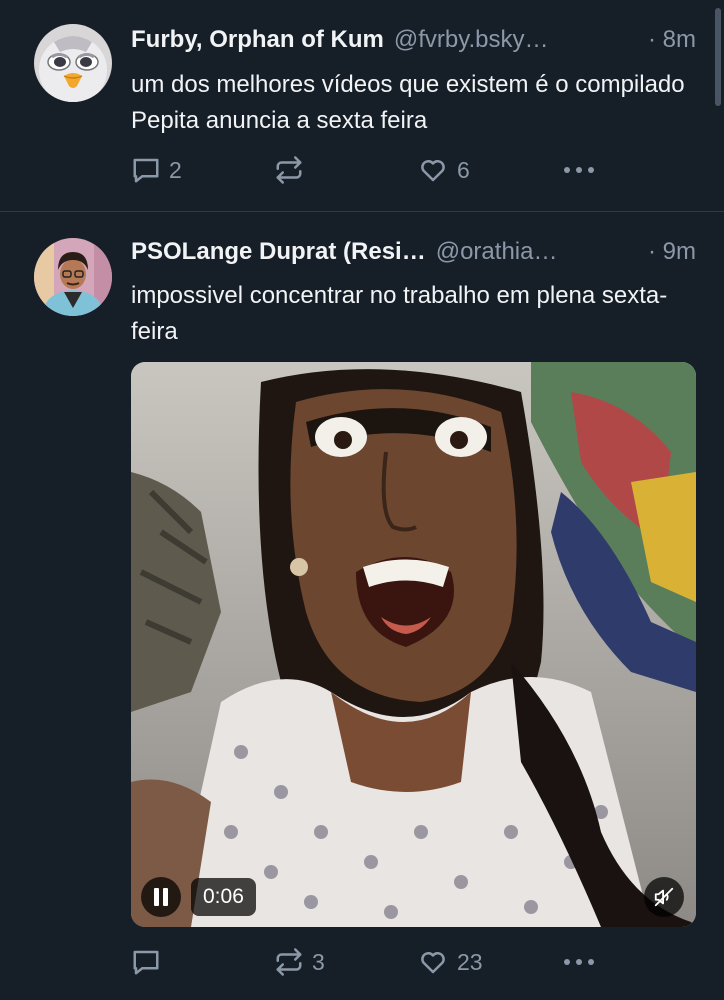 The width and height of the screenshot is (724, 1000). I want to click on repost-button, so click(293, 170).